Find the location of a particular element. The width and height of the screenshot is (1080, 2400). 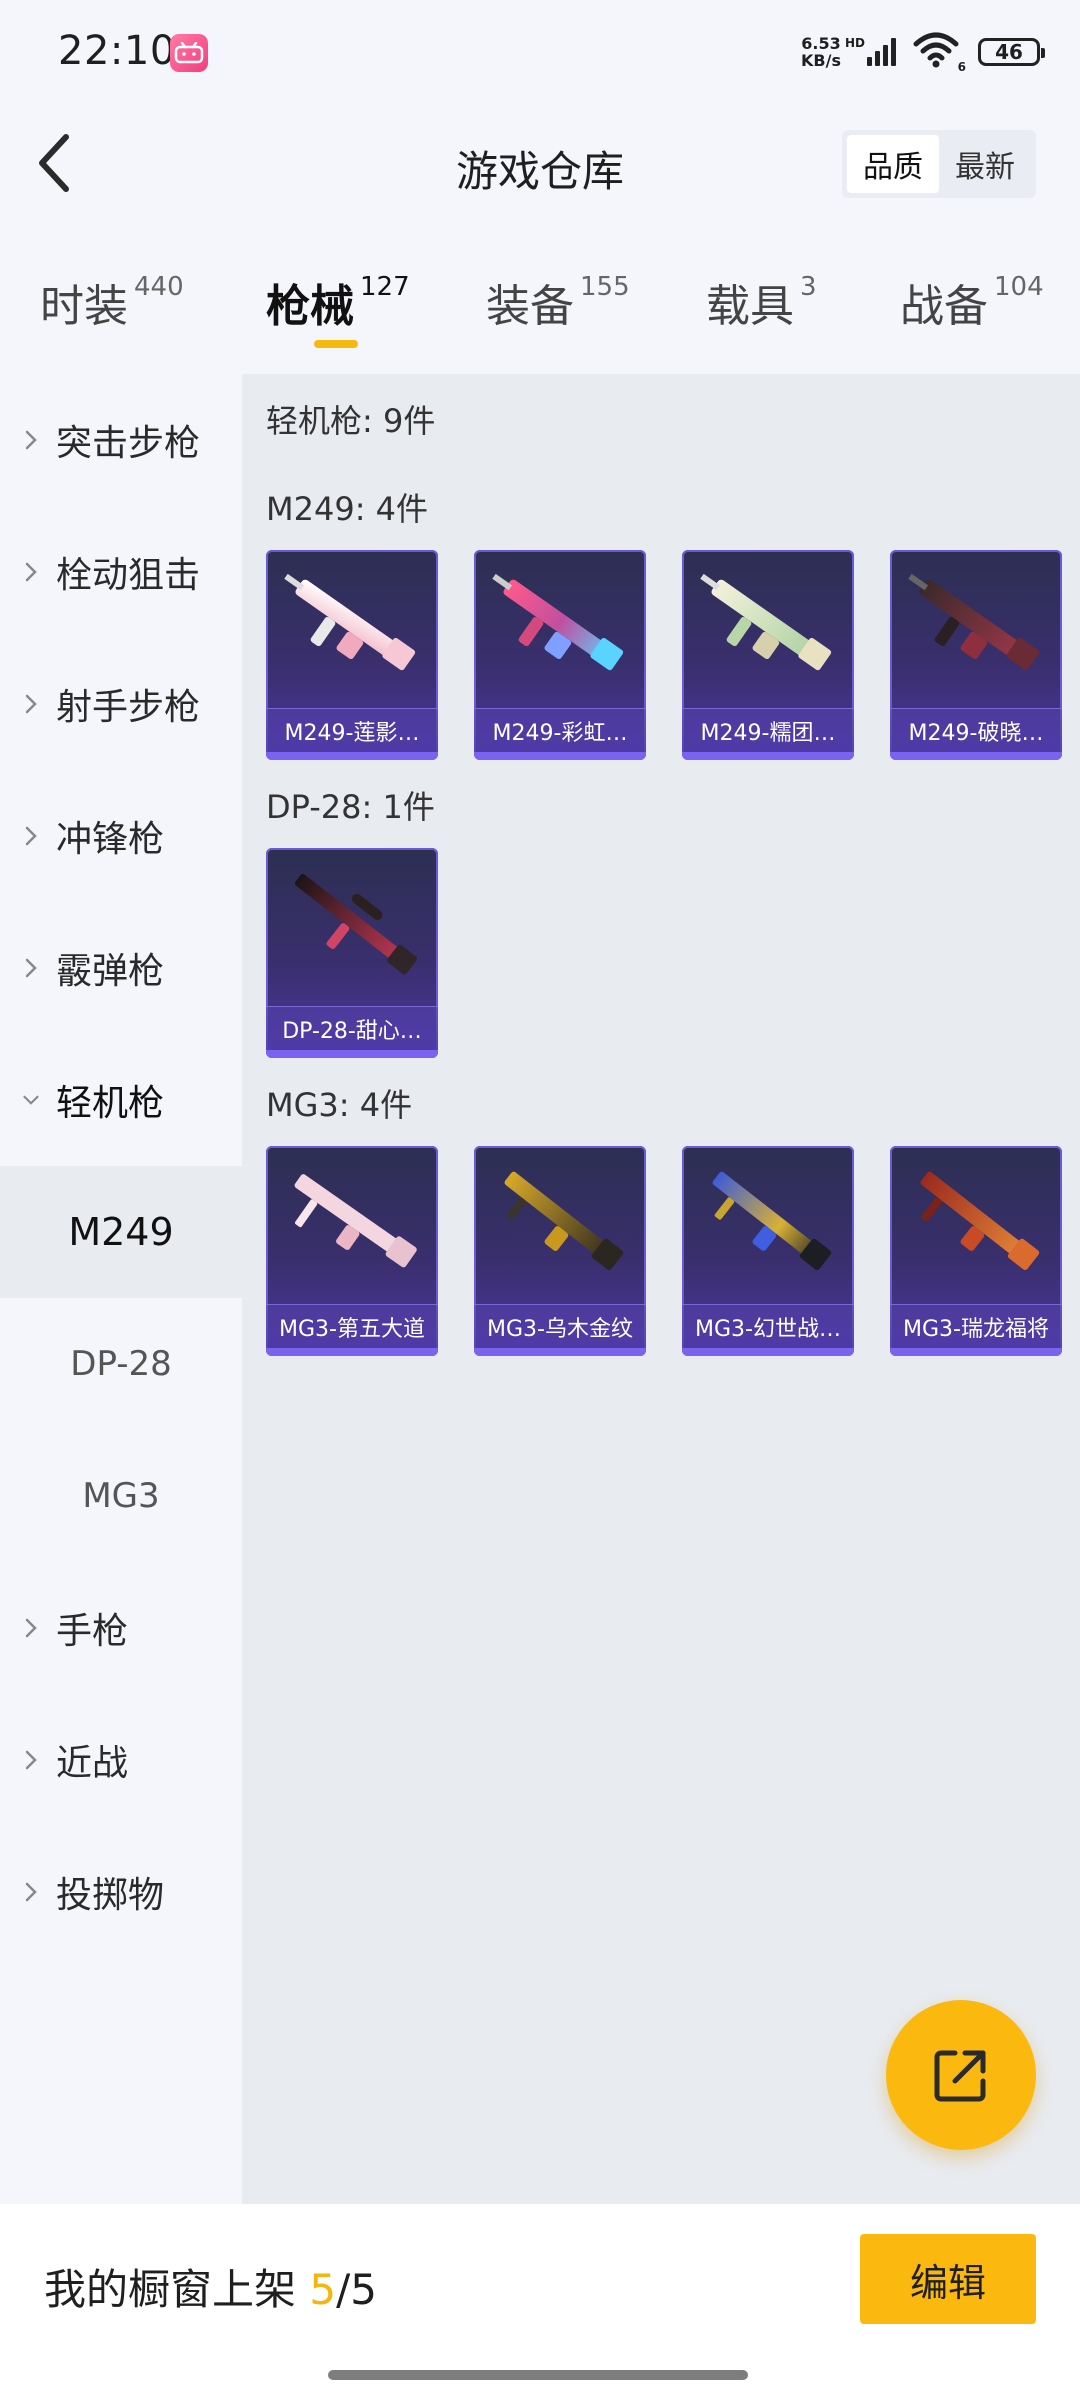

network-speed: 6.53 KB/s is located at coordinates (821, 52).